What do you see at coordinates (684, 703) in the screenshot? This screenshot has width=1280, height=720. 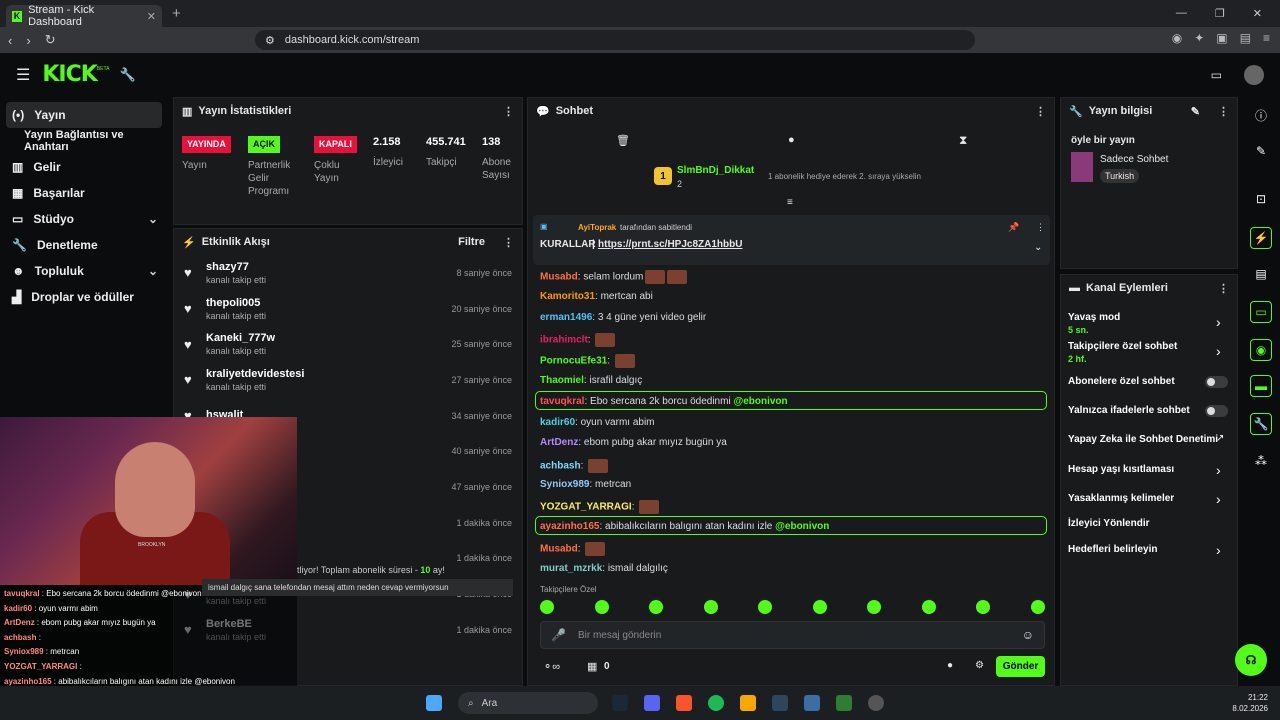 I see `brave-icon` at bounding box center [684, 703].